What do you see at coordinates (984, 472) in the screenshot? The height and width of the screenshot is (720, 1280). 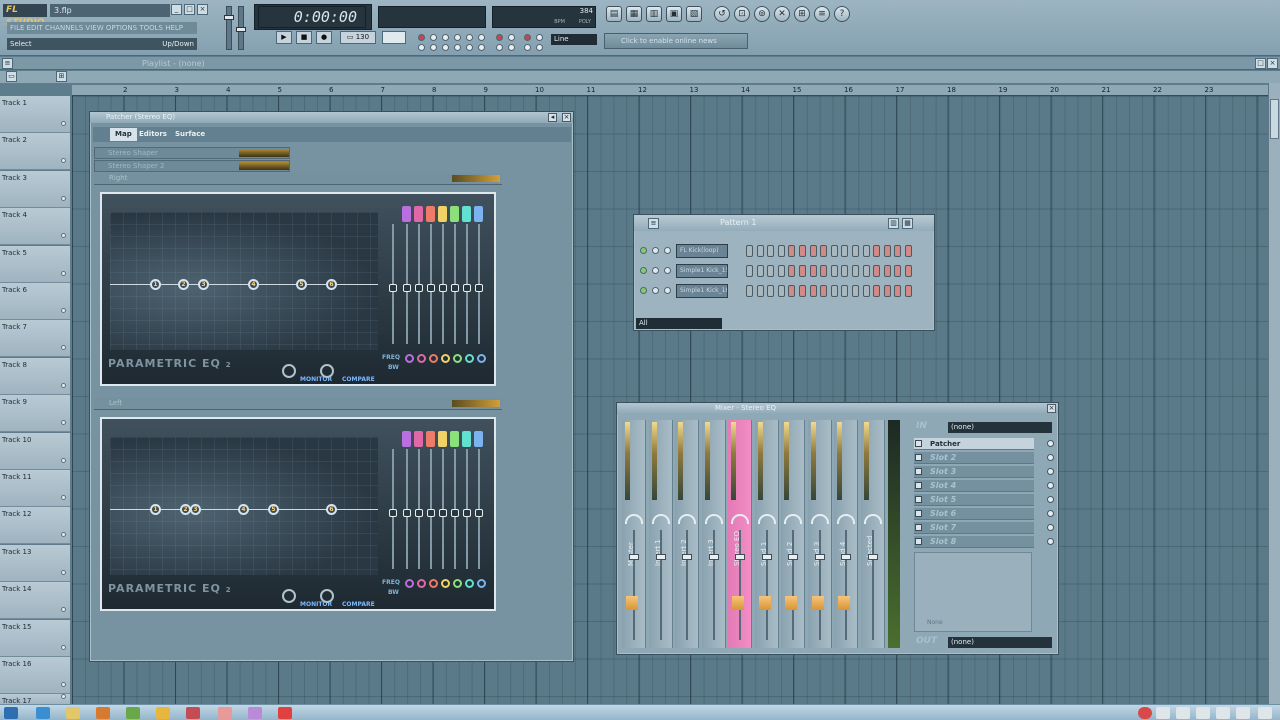 I see `fx-slot: Slot 3` at bounding box center [984, 472].